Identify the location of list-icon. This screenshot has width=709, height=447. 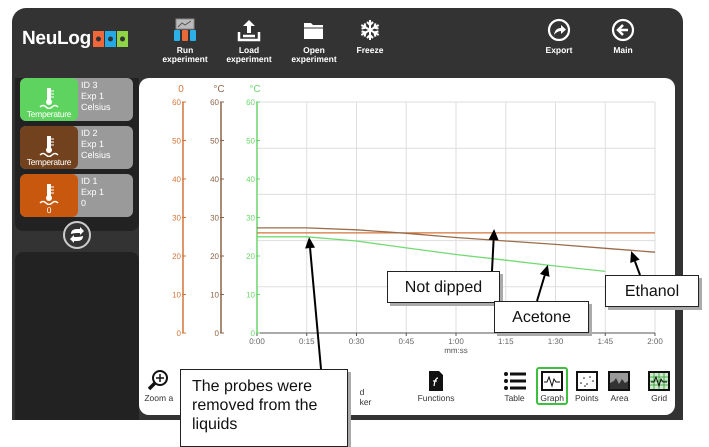
(514, 381).